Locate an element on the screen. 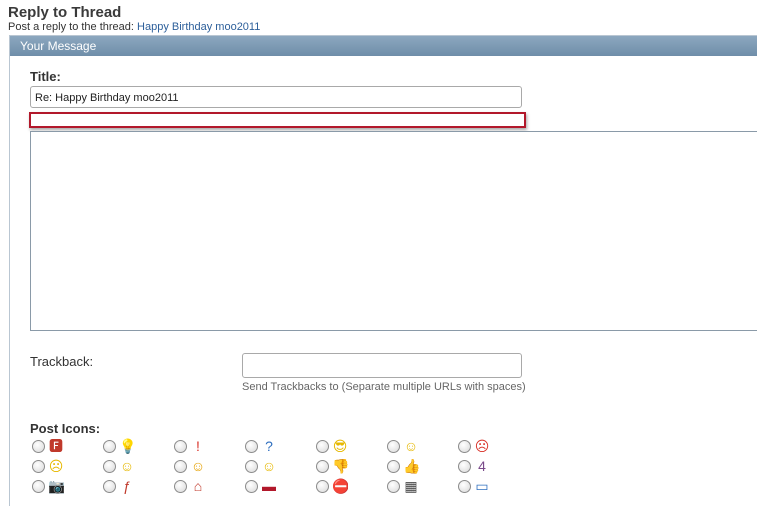  thread-link: Happy Birthday moo2011 is located at coordinates (198, 27).